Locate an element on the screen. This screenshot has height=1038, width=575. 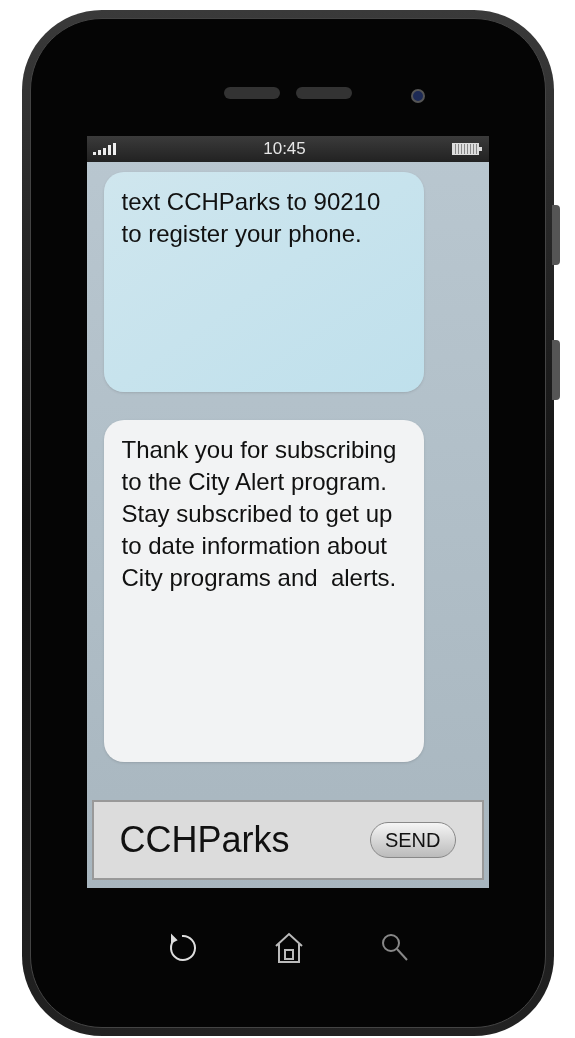
home-icon is located at coordinates (288, 947).